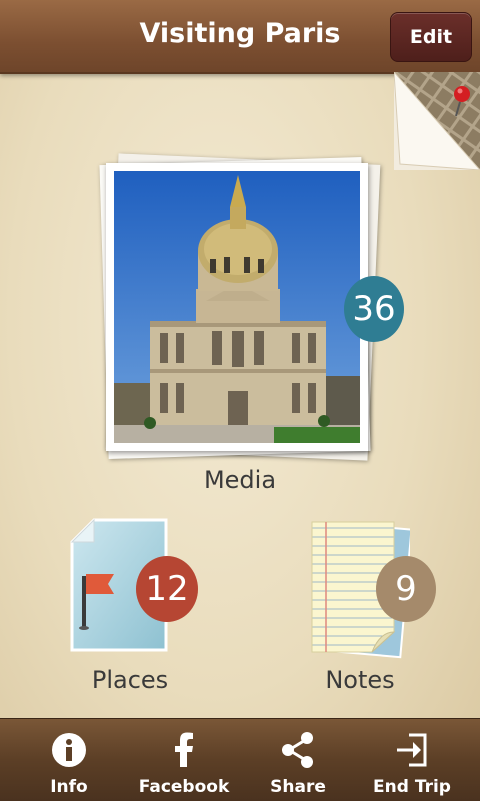 This screenshot has height=801, width=480. I want to click on map-icon, so click(436, 120).